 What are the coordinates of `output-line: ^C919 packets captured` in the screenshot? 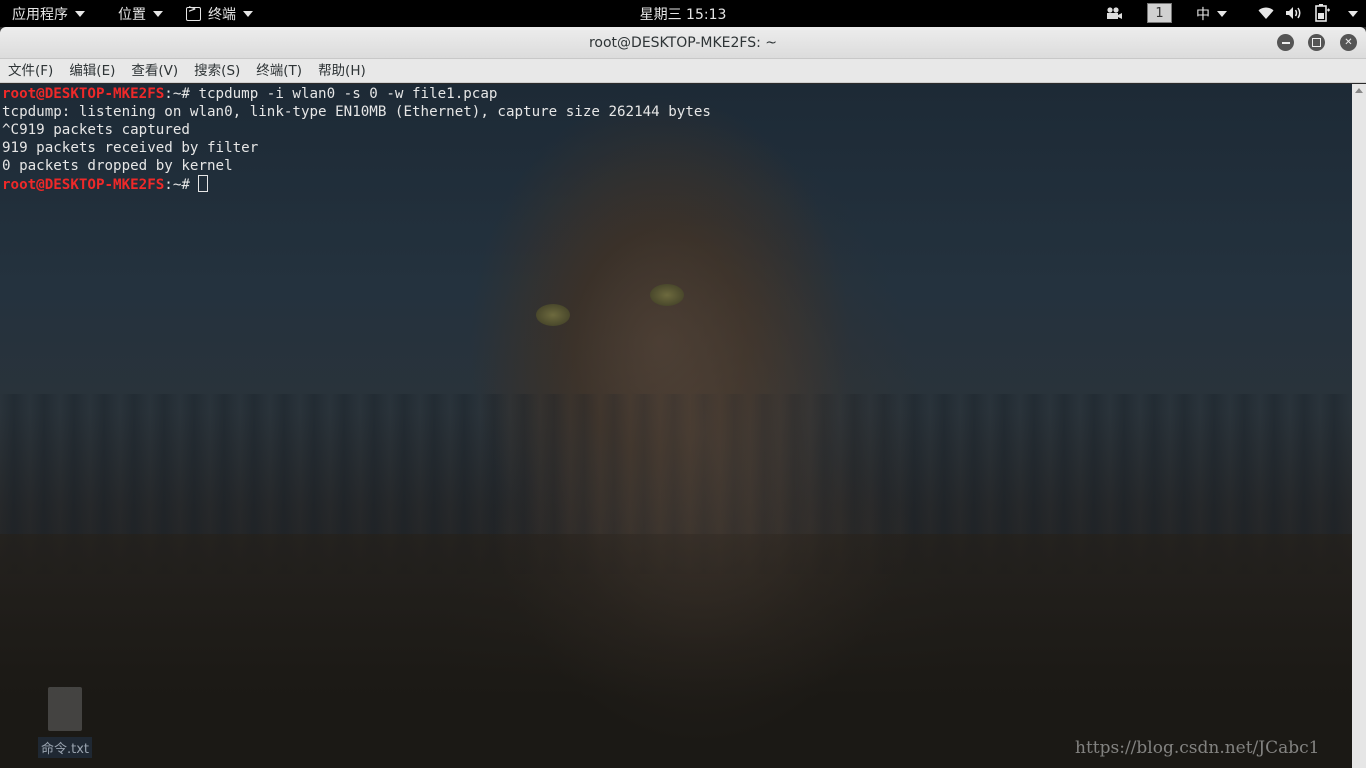 It's located at (96, 130).